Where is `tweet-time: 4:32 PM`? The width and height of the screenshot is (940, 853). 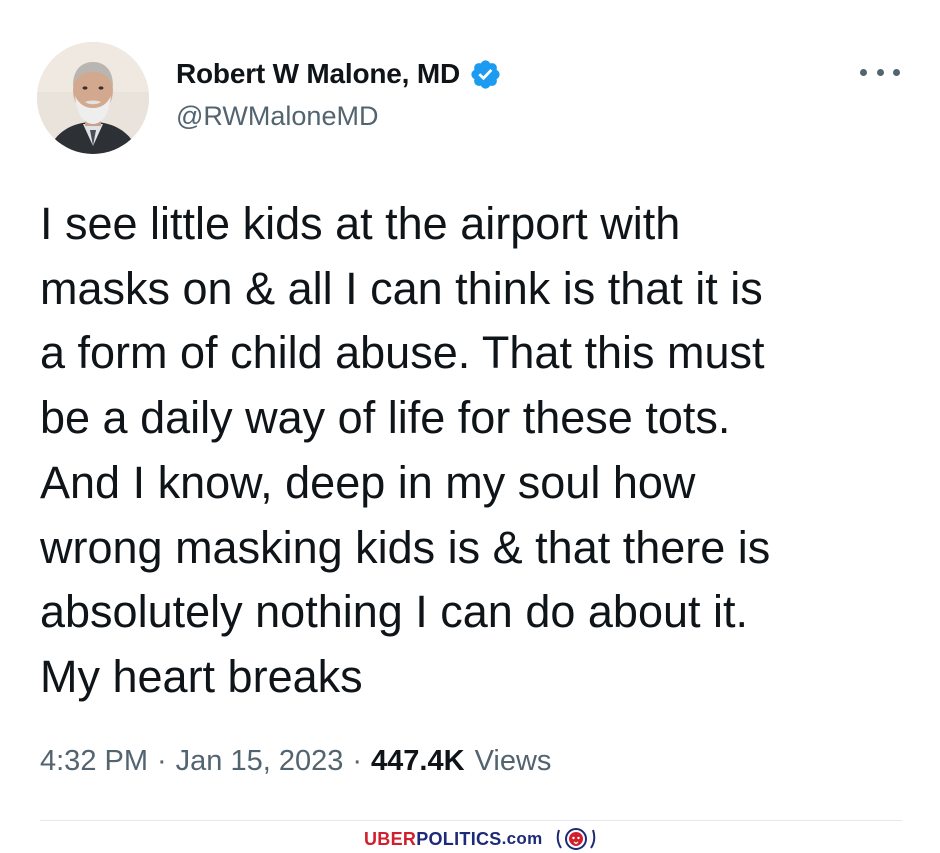
tweet-time: 4:32 PM is located at coordinates (94, 761).